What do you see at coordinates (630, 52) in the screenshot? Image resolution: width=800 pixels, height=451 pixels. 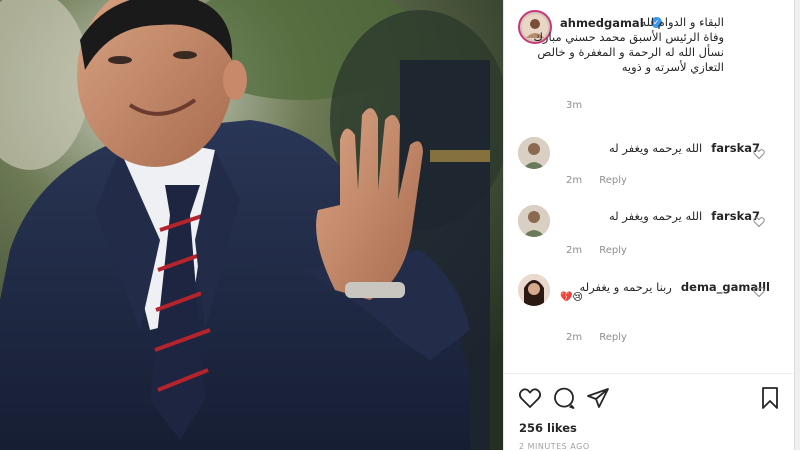 I see `caption-line: نسأل الله له الرحمة و المغفرة و خالص` at bounding box center [630, 52].